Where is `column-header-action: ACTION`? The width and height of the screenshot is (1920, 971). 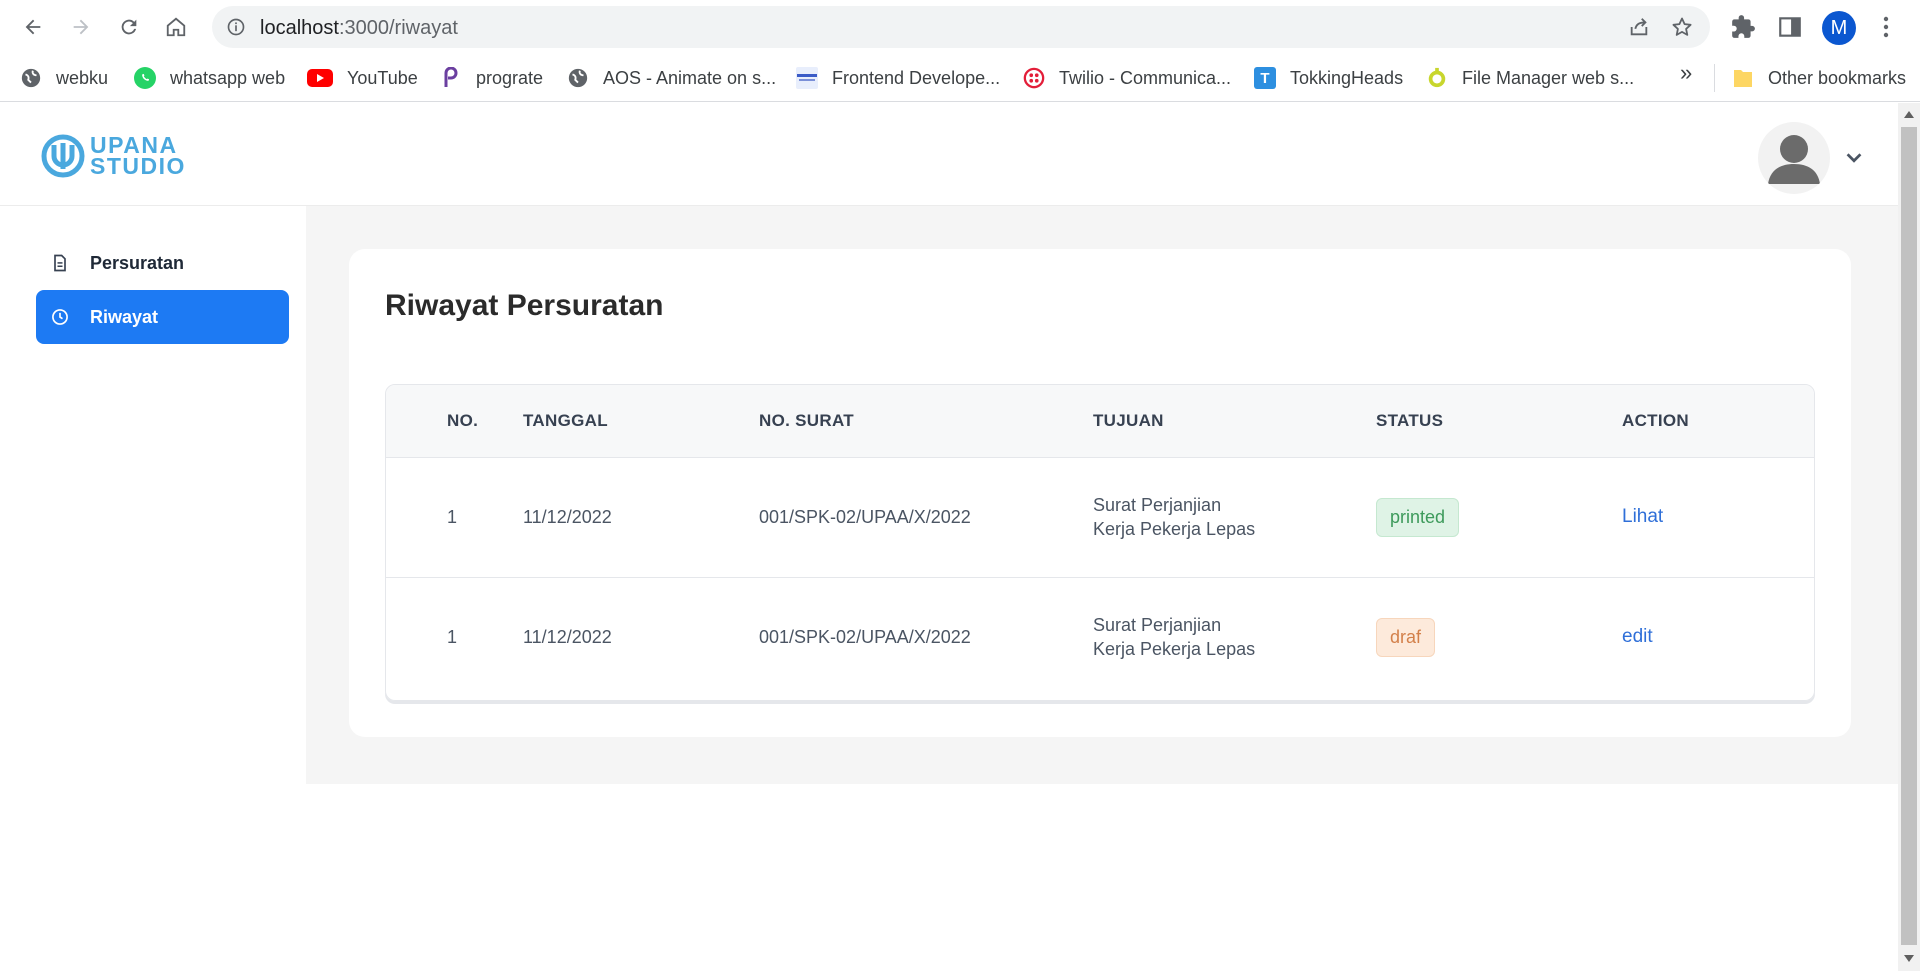 column-header-action: ACTION is located at coordinates (1655, 420).